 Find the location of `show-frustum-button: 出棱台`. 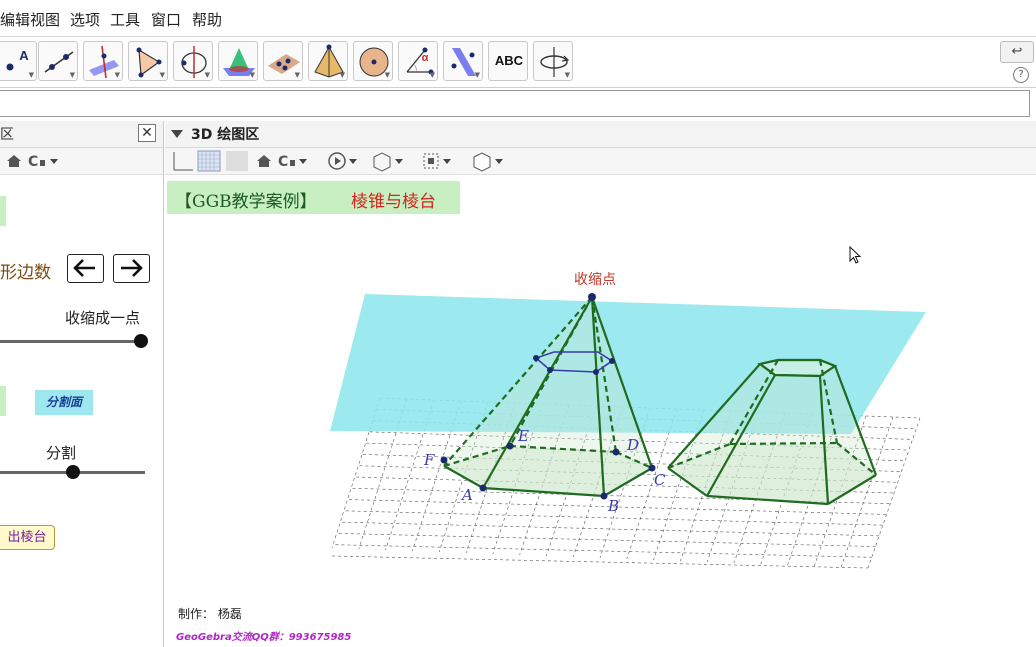

show-frustum-button: 出棱台 is located at coordinates (27, 537).